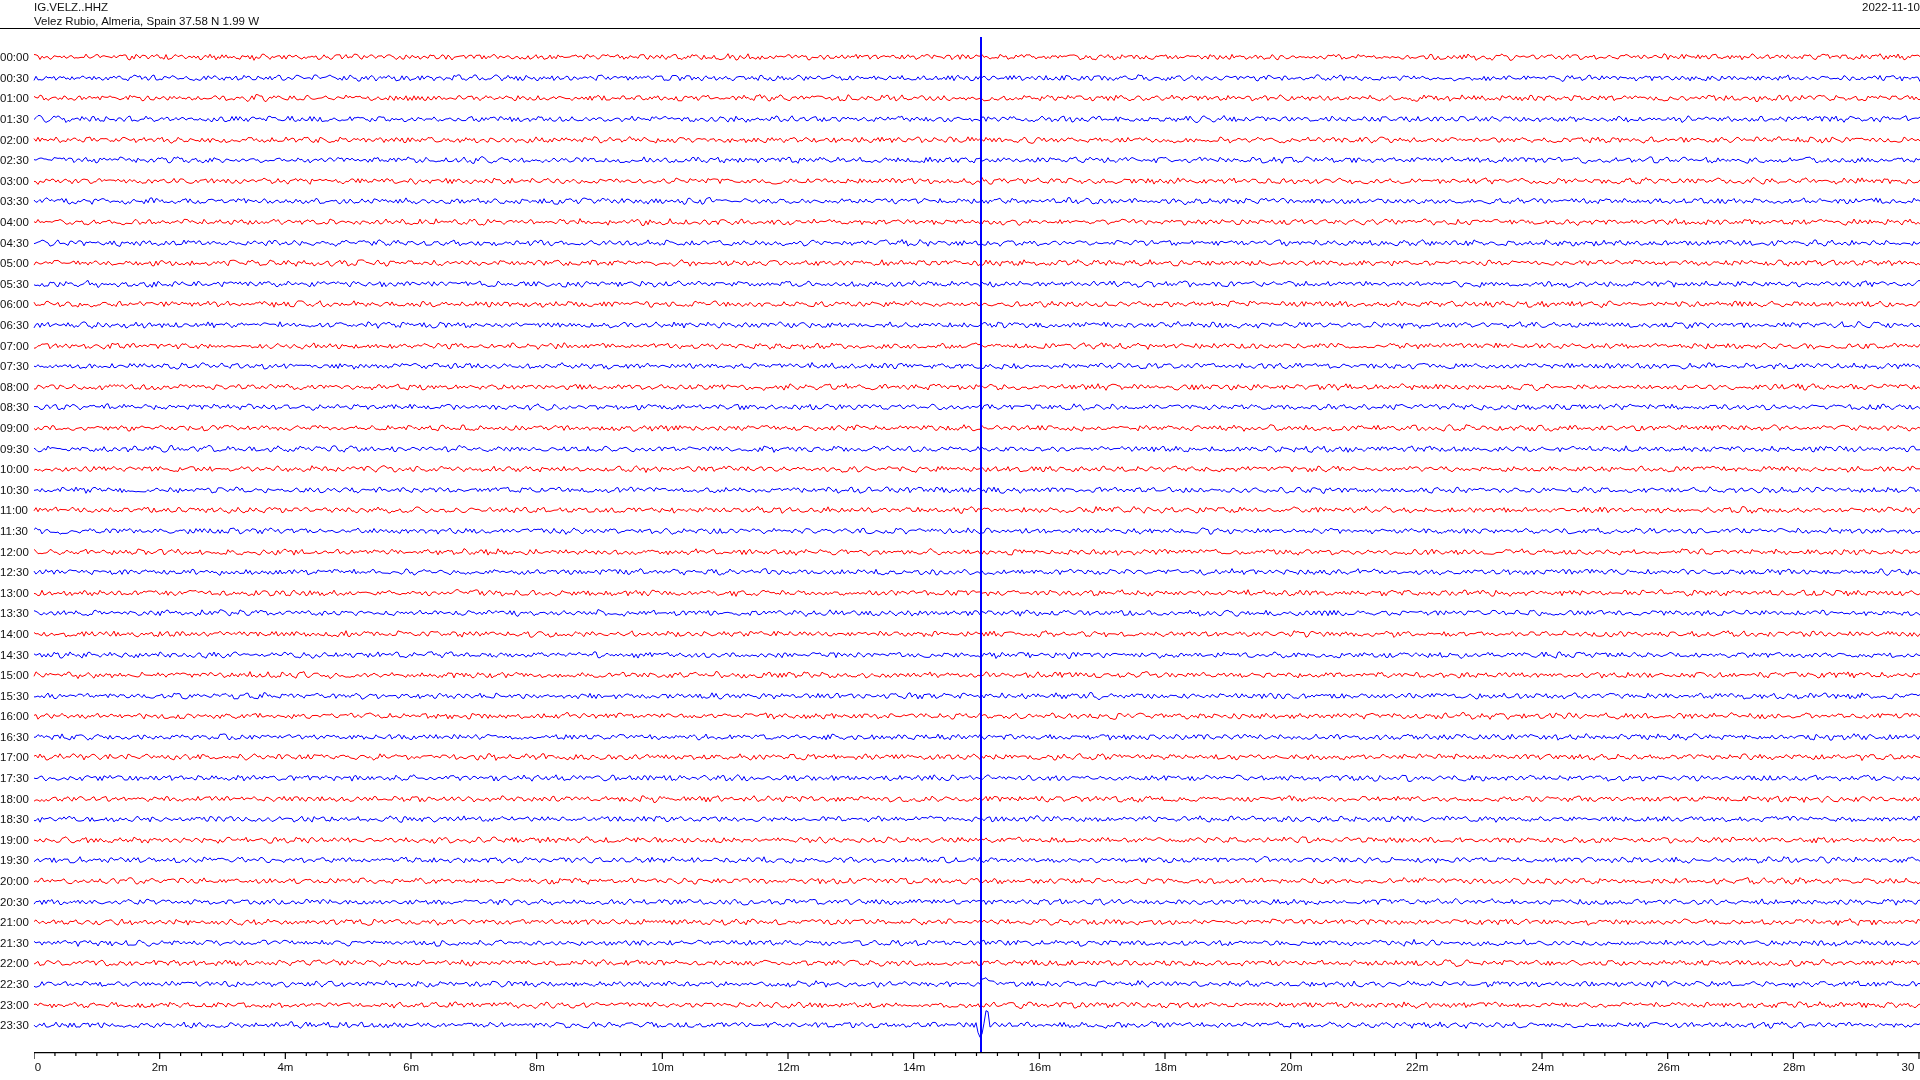 The width and height of the screenshot is (1920, 1080). I want to click on station-code: IG.VELZ..HHZ, so click(72, 7).